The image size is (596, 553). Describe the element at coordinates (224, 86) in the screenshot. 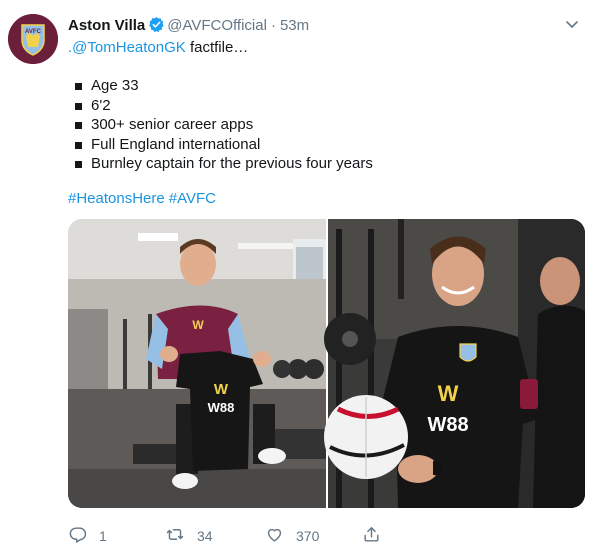

I see `fact-item: Age 33` at that location.